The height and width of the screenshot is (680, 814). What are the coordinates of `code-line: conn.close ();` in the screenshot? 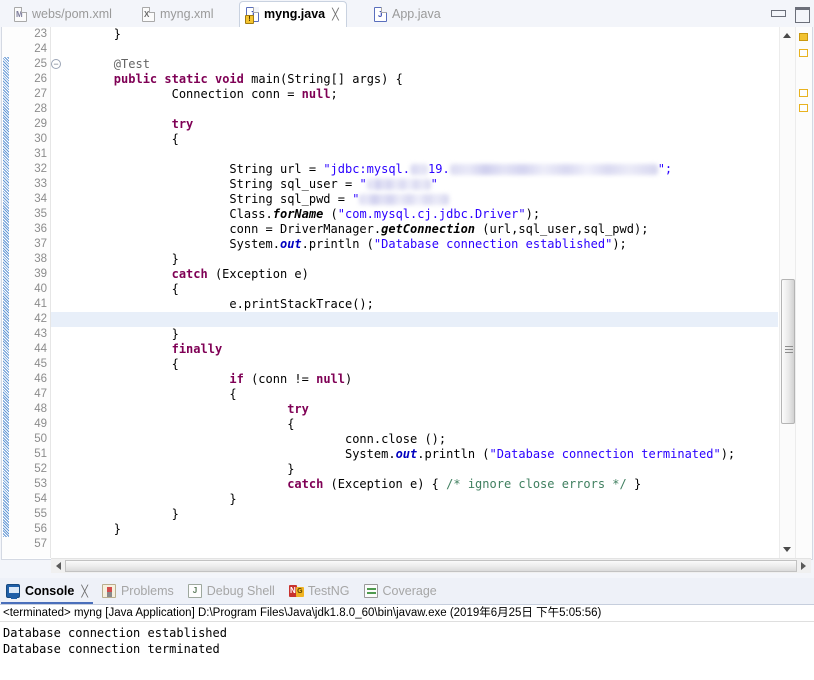 It's located at (414, 439).